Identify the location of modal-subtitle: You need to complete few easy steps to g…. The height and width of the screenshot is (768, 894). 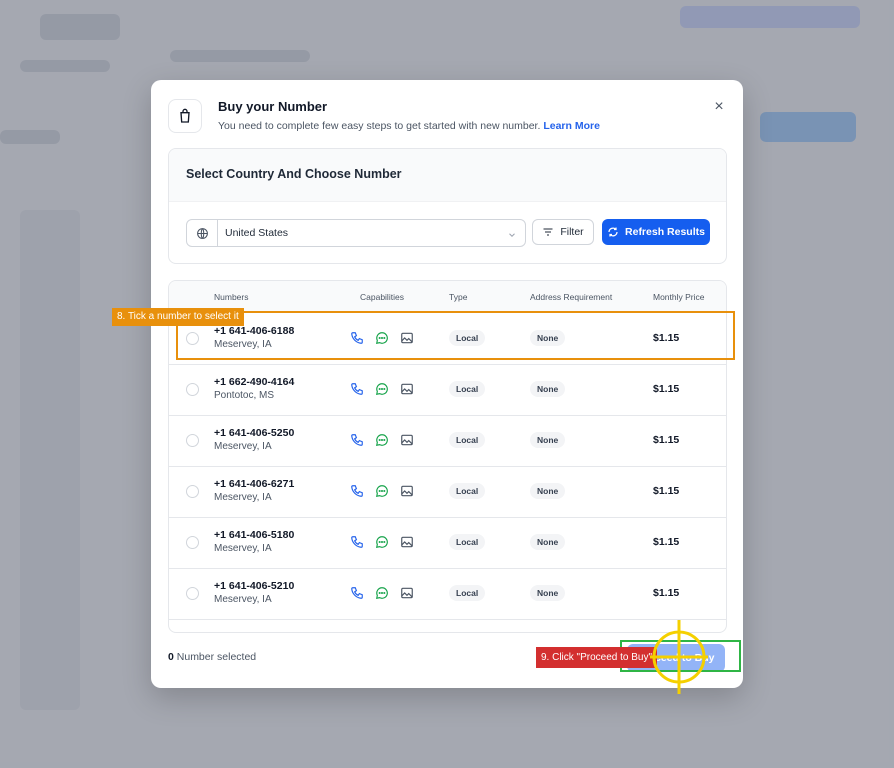
(409, 126).